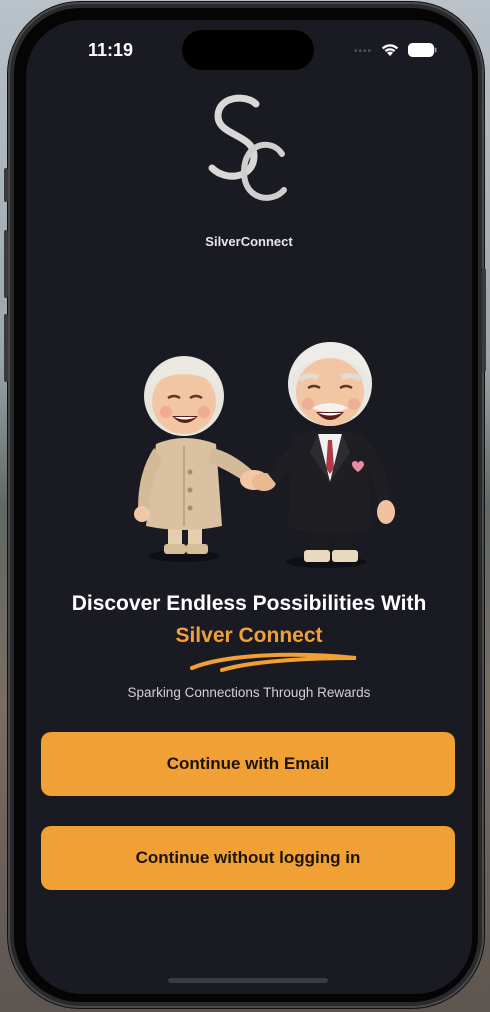 The width and height of the screenshot is (490, 1012). Describe the element at coordinates (6, 185) in the screenshot. I see `side-button-action` at that location.